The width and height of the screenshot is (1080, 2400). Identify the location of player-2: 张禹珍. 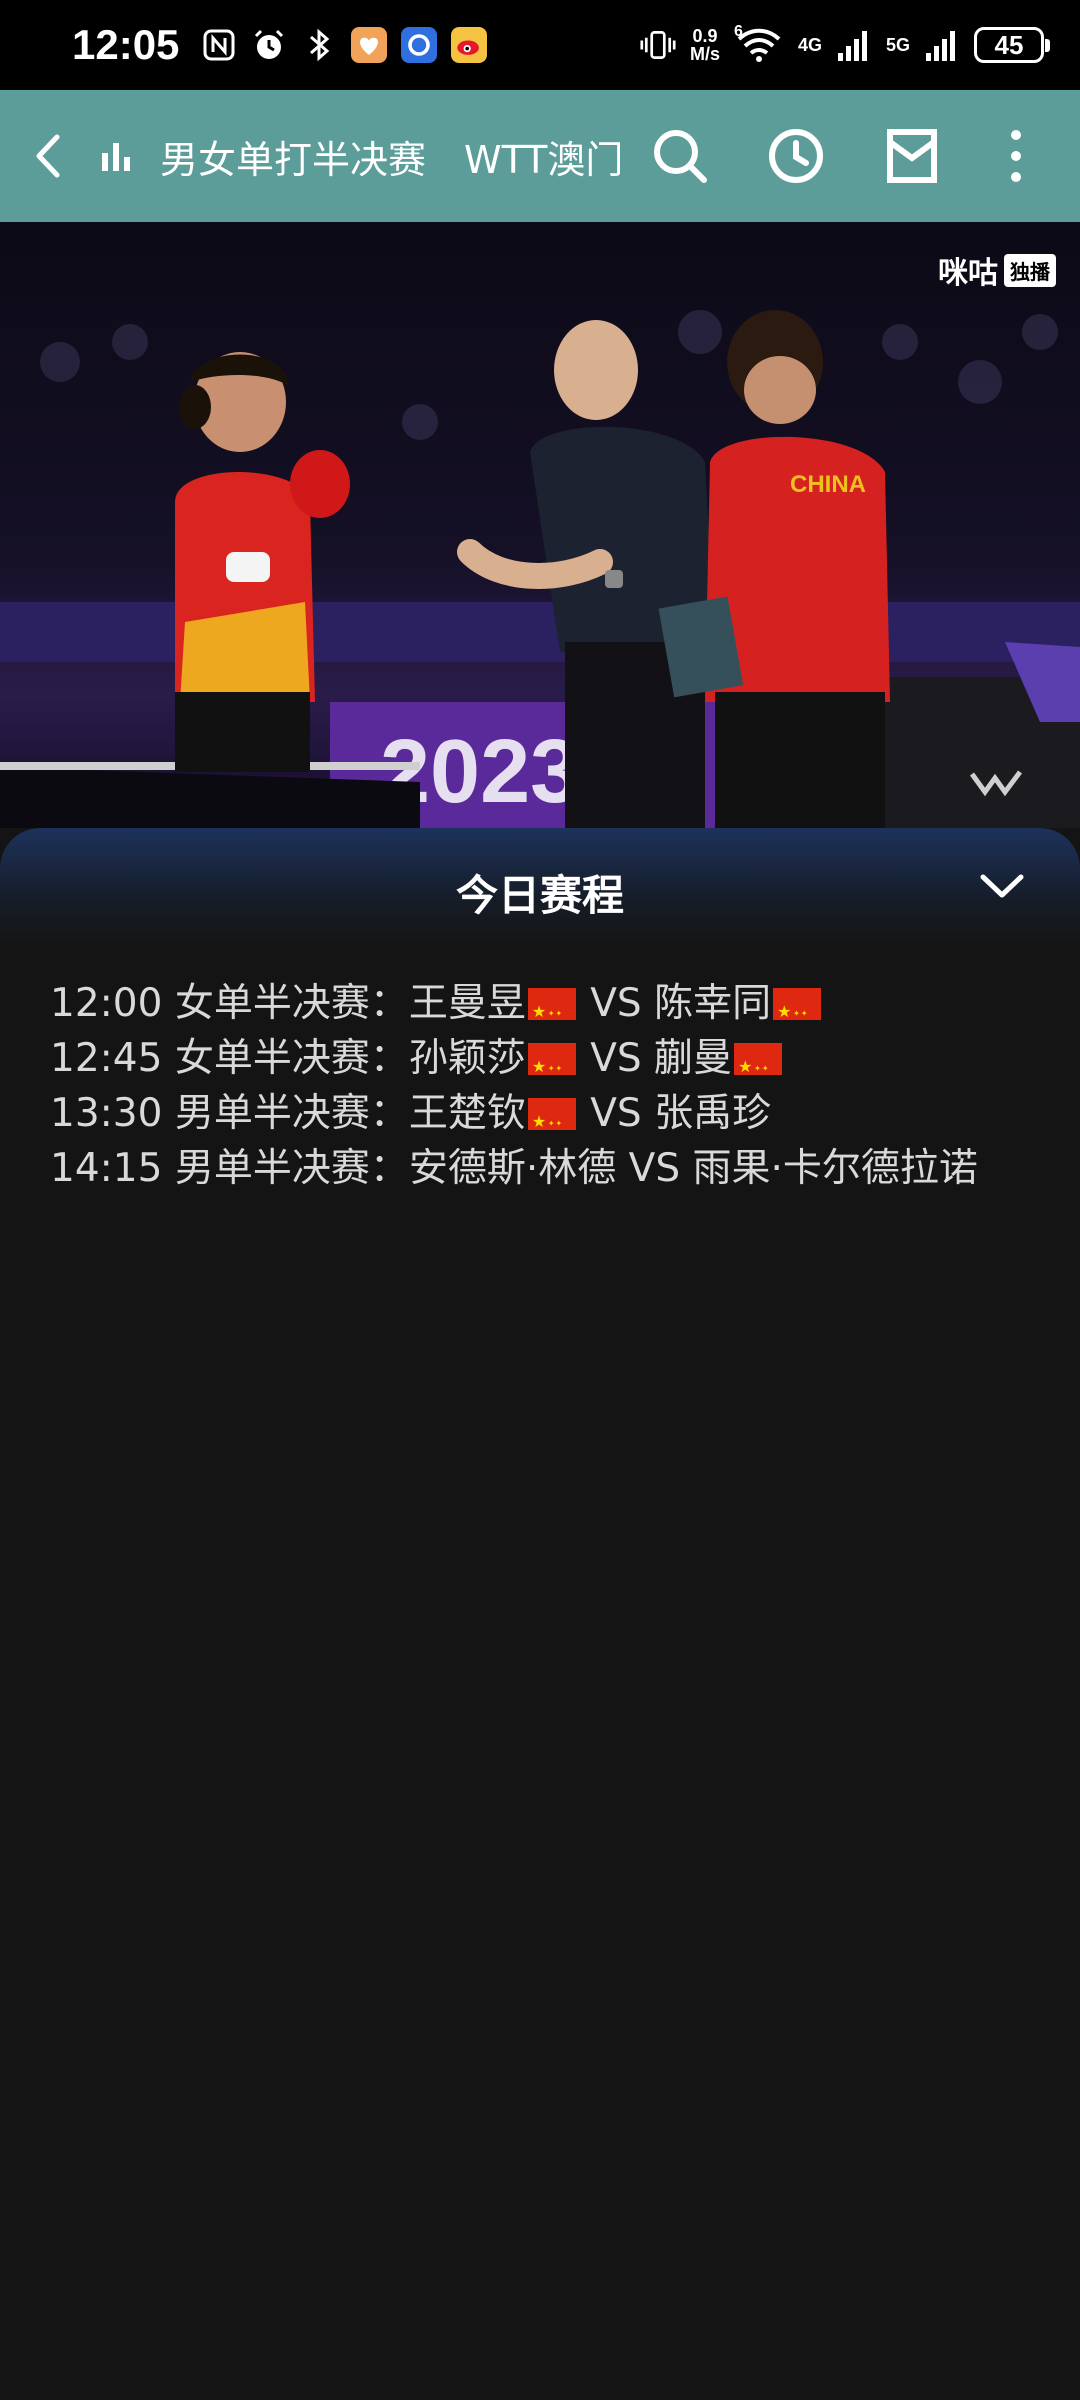
(713, 1113).